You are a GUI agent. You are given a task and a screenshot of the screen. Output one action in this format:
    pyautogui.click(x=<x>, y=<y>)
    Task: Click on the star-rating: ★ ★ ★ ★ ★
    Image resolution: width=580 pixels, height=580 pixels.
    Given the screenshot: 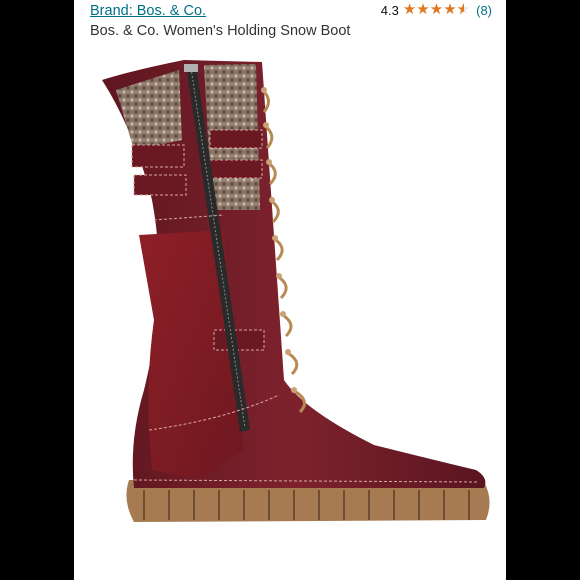 What is the action you would take?
    pyautogui.click(x=436, y=10)
    